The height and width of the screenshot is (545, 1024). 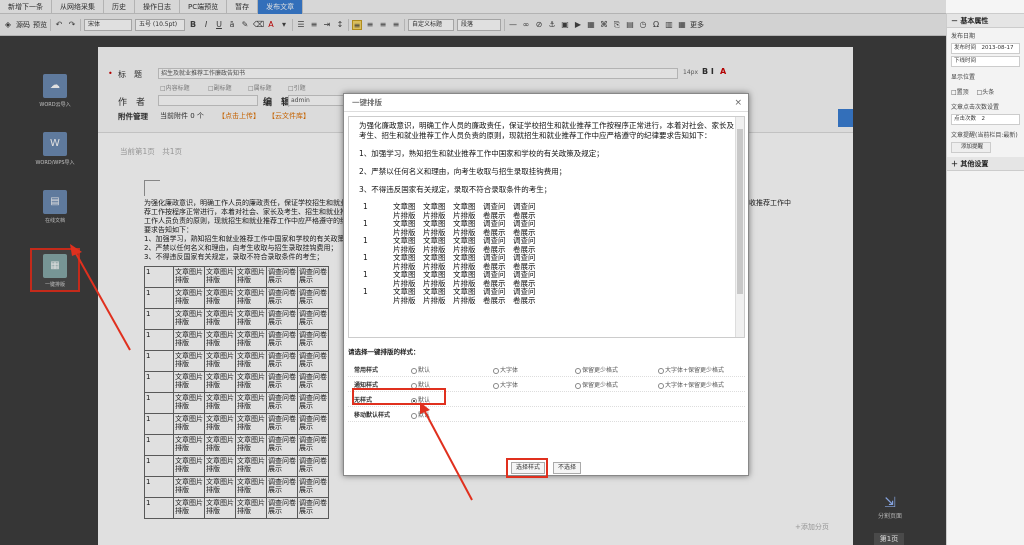 I want to click on dialog-title-bar: 一键排版 ×, so click(x=546, y=103).